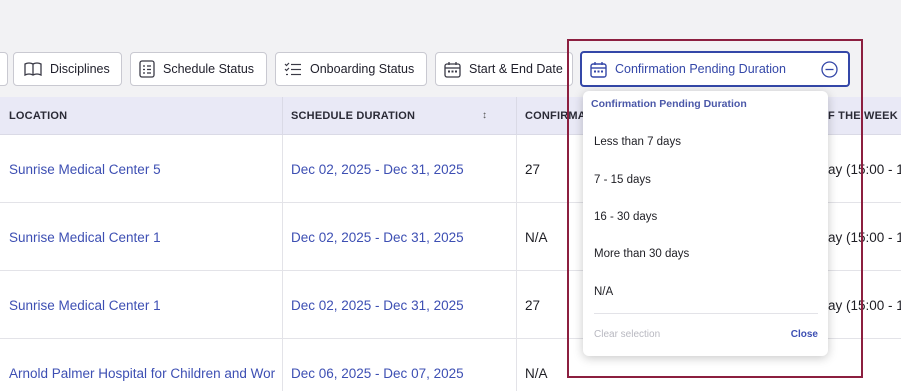 The width and height of the screenshot is (901, 391). What do you see at coordinates (603, 292) in the screenshot?
I see `option-na: N/A` at bounding box center [603, 292].